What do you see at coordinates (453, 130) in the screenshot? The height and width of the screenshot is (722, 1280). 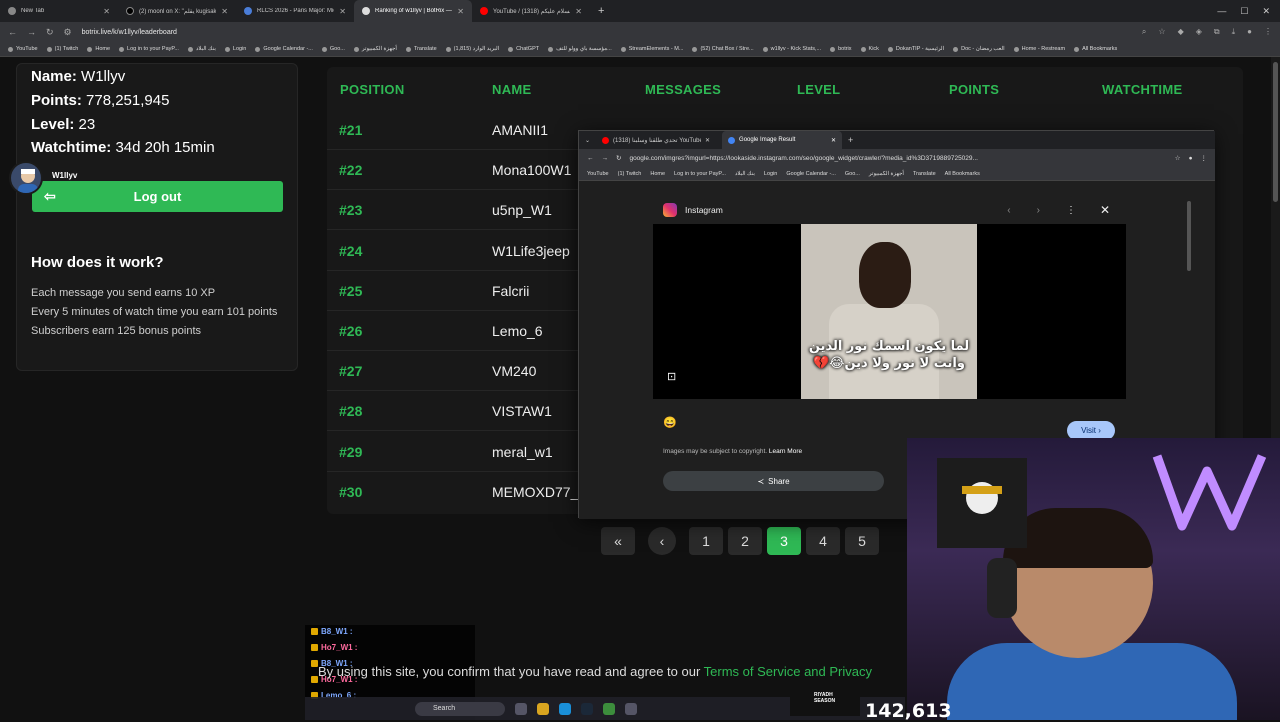 I see `table-row: #21 AMANII1` at bounding box center [453, 130].